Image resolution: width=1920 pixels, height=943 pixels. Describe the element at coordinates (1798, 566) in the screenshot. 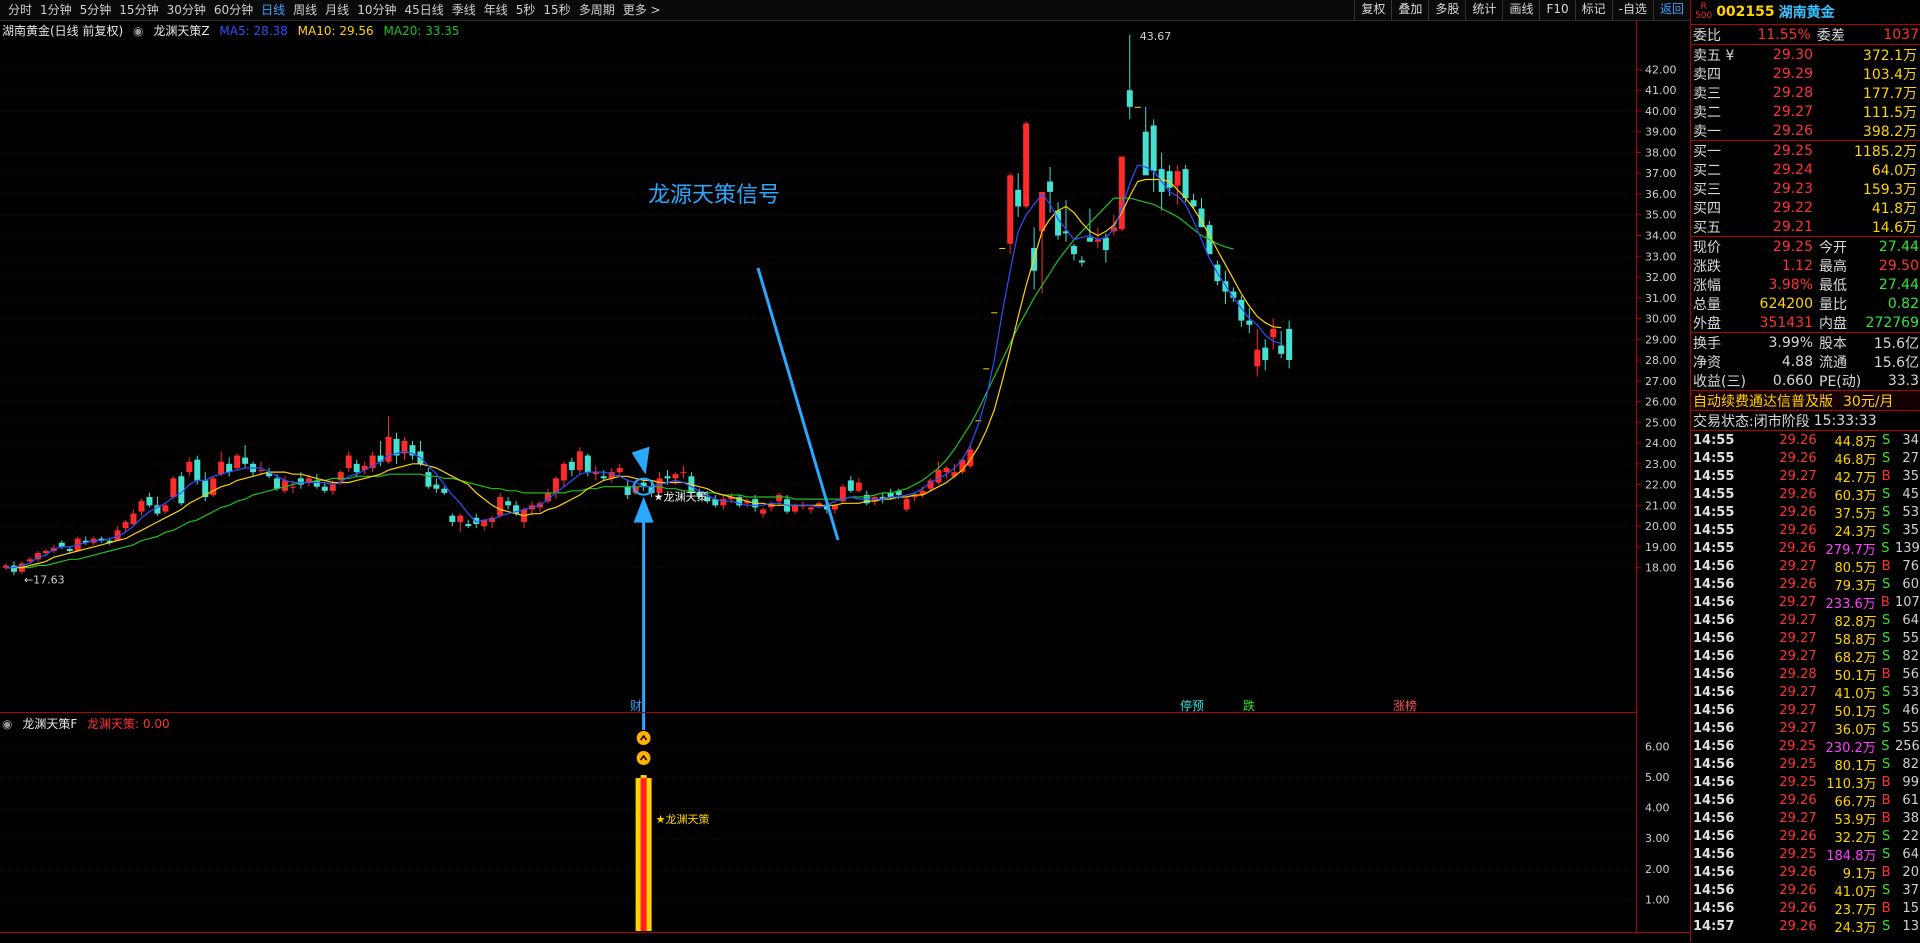

I see `tick-price: 29.27` at that location.